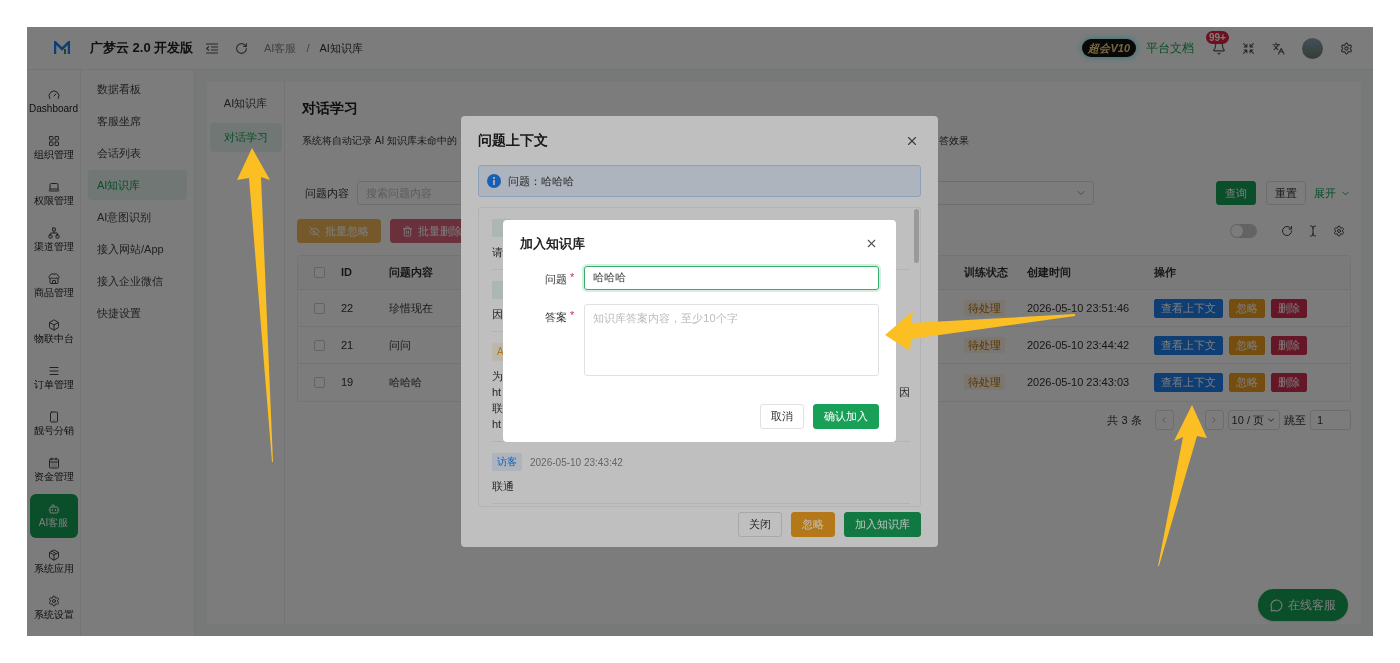 This screenshot has height=663, width=1400. What do you see at coordinates (513, 140) in the screenshot?
I see `dialog-title: 问题上下文` at bounding box center [513, 140].